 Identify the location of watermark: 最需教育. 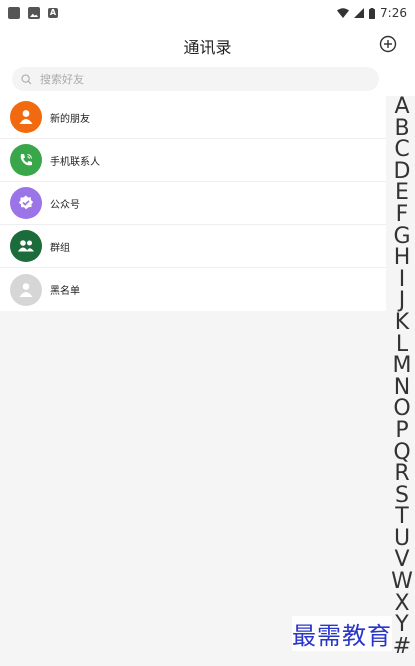
(342, 633).